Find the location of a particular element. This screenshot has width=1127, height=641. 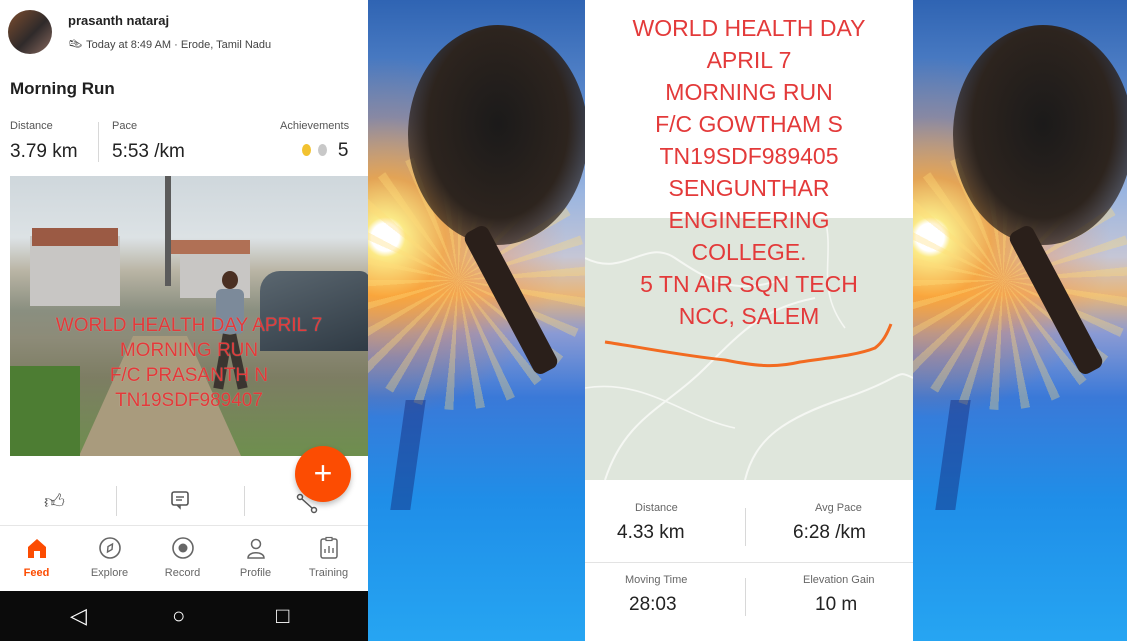

activity-title: Morning Run is located at coordinates (62, 89).